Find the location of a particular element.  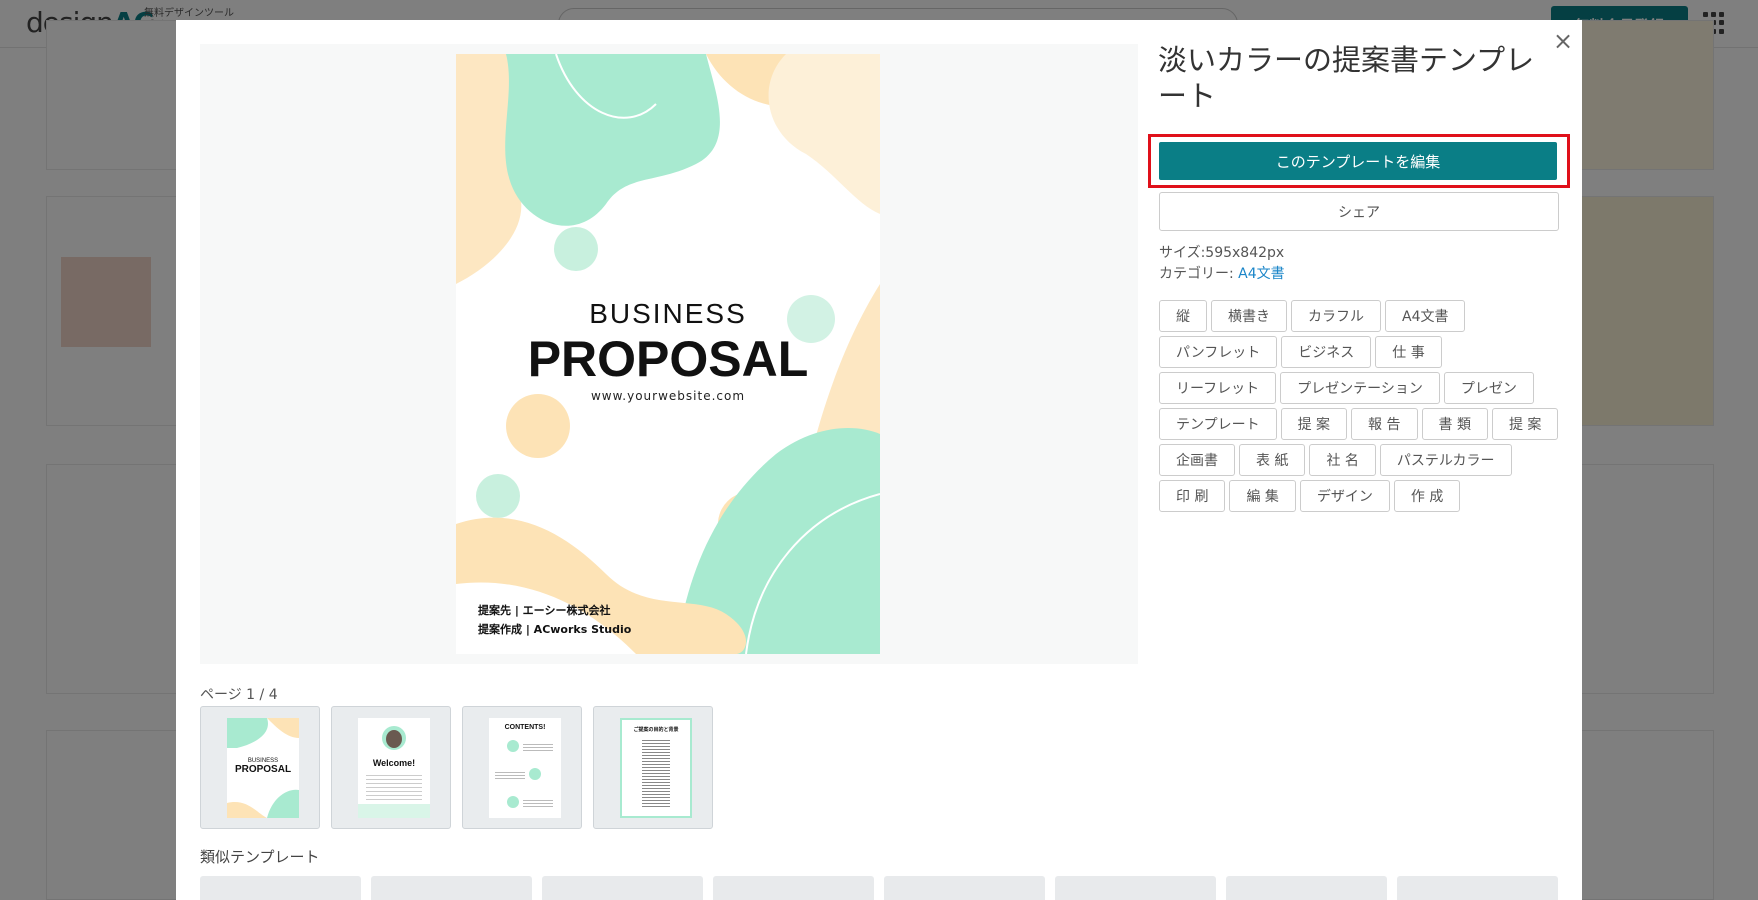

template-title: 淡いカラーの提案書テンプレート is located at coordinates (1346, 78).